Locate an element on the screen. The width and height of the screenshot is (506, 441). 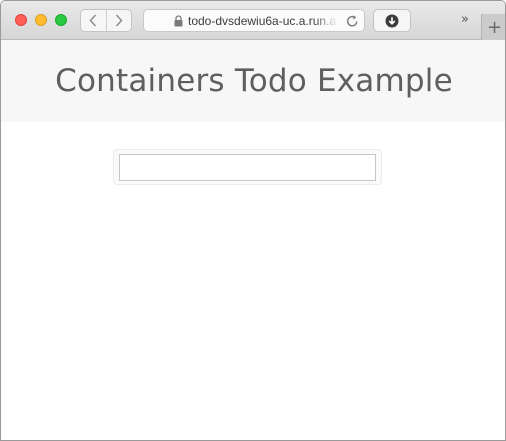
navigation-buttons is located at coordinates (106, 20).